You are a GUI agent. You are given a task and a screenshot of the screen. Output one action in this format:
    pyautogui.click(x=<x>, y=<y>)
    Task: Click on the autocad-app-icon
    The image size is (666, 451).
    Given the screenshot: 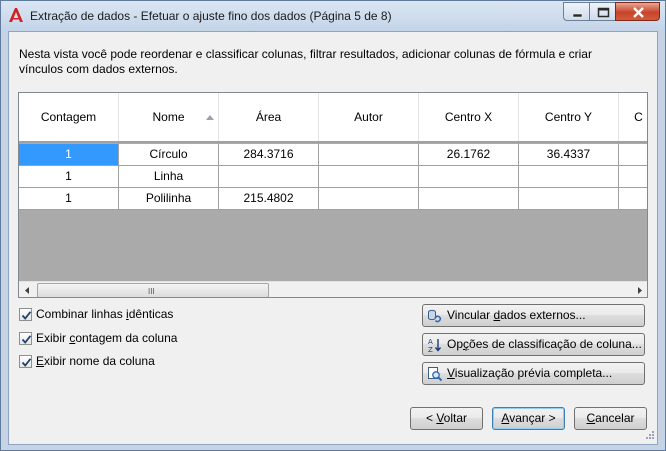 What is the action you would take?
    pyautogui.click(x=16, y=15)
    